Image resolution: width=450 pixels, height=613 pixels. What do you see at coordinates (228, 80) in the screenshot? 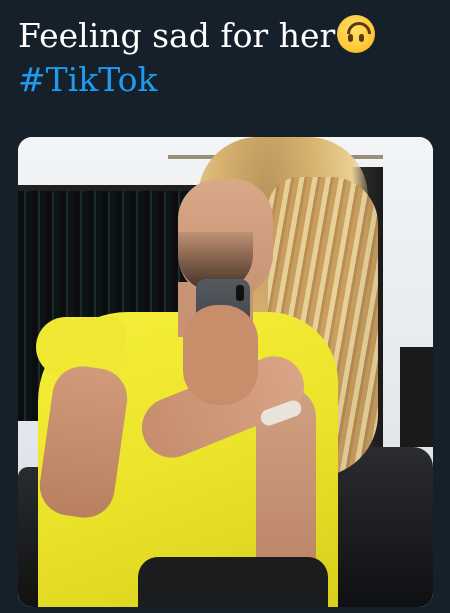
I see `hashtag-link: #TikTok` at bounding box center [228, 80].